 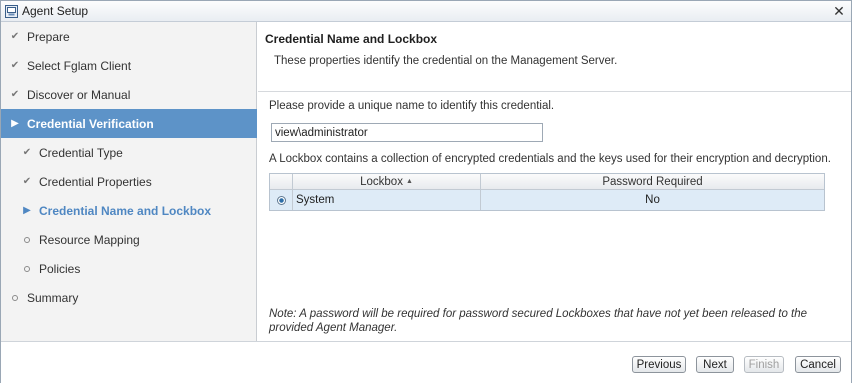 I want to click on nav-step-label: Policies, so click(x=60, y=268).